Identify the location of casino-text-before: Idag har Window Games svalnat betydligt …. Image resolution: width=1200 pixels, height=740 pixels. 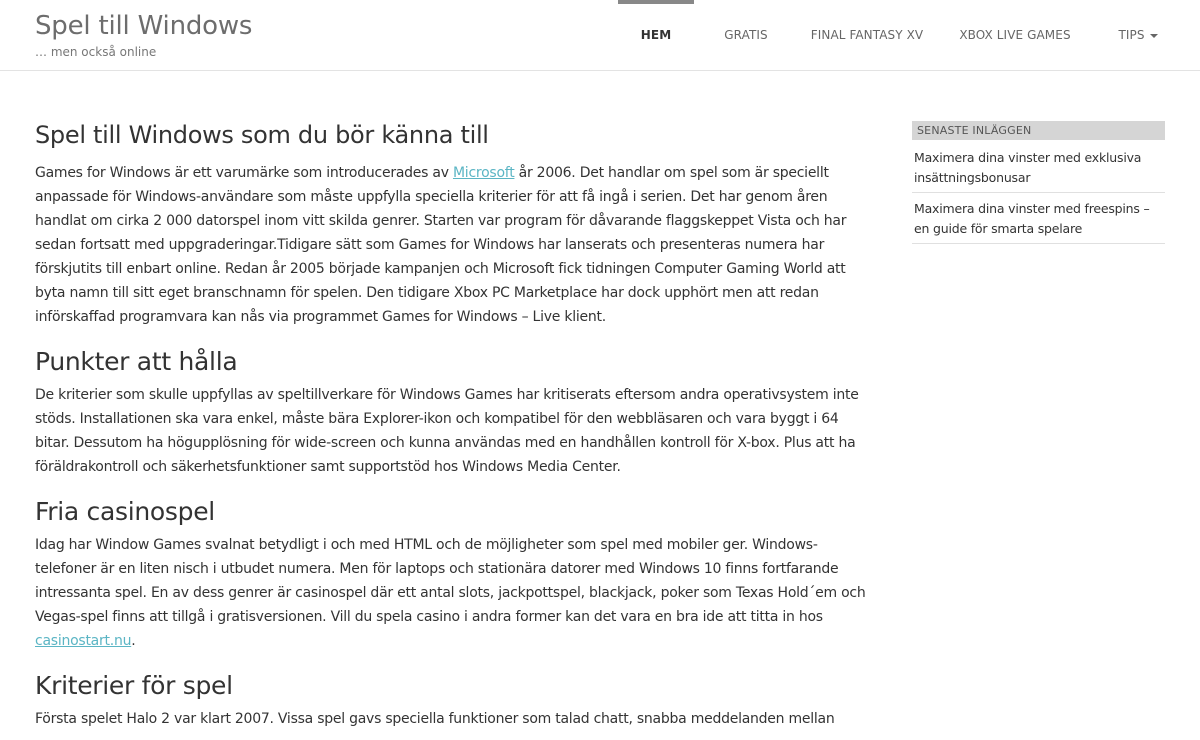
(450, 581).